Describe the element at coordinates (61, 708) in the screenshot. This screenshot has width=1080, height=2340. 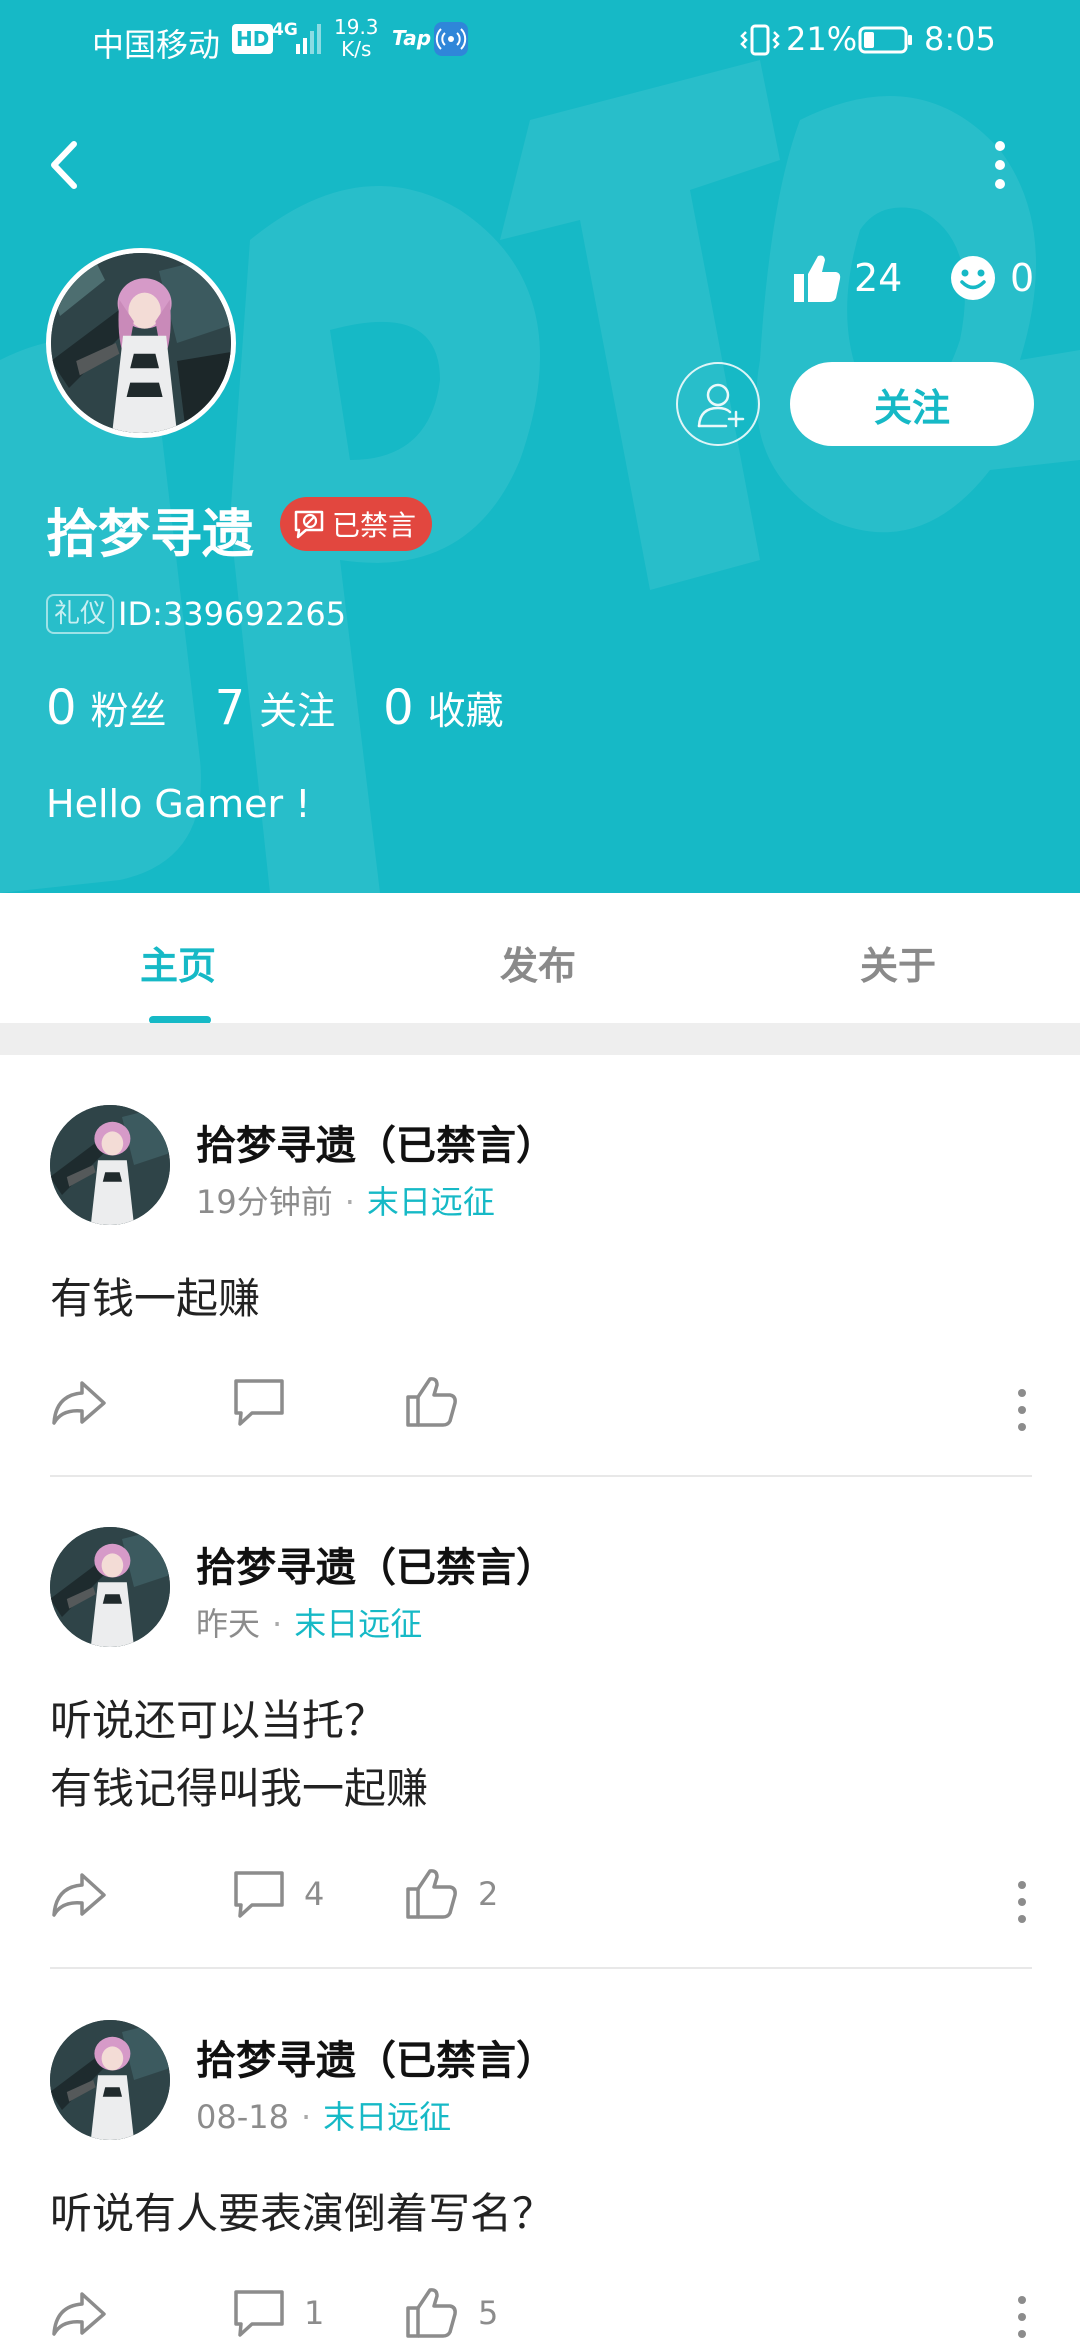
I see `fans-count: 0` at that location.